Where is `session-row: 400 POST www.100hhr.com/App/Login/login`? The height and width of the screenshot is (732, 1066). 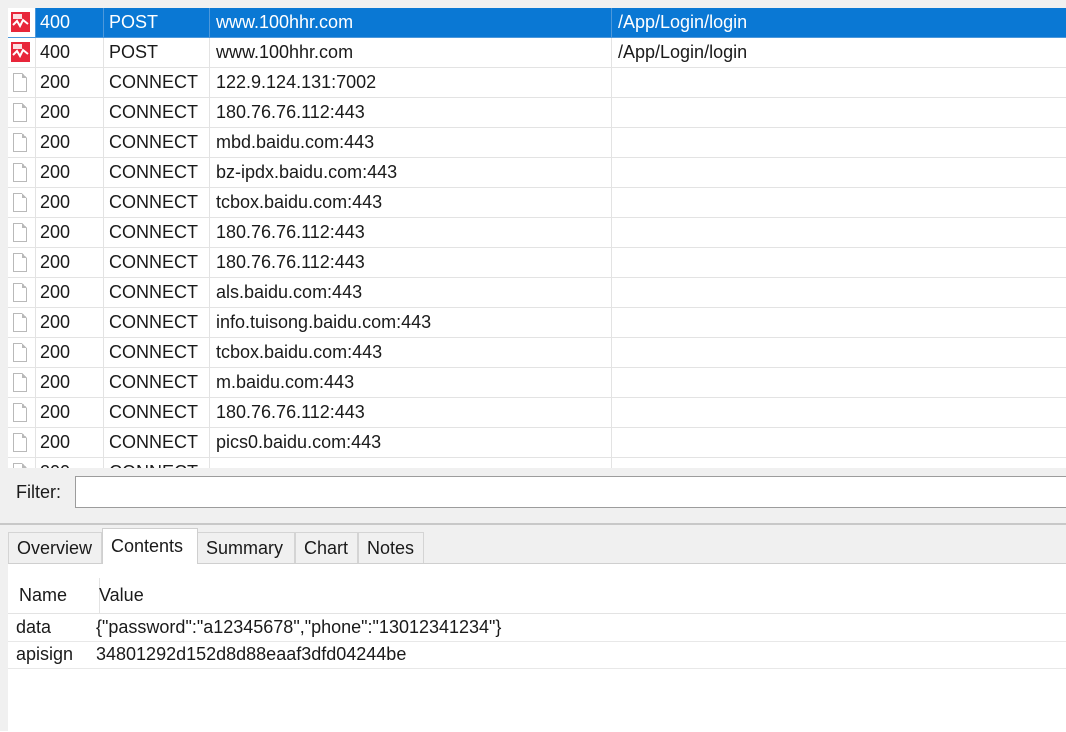
session-row: 400 POST www.100hhr.com/App/Login/login is located at coordinates (537, 53).